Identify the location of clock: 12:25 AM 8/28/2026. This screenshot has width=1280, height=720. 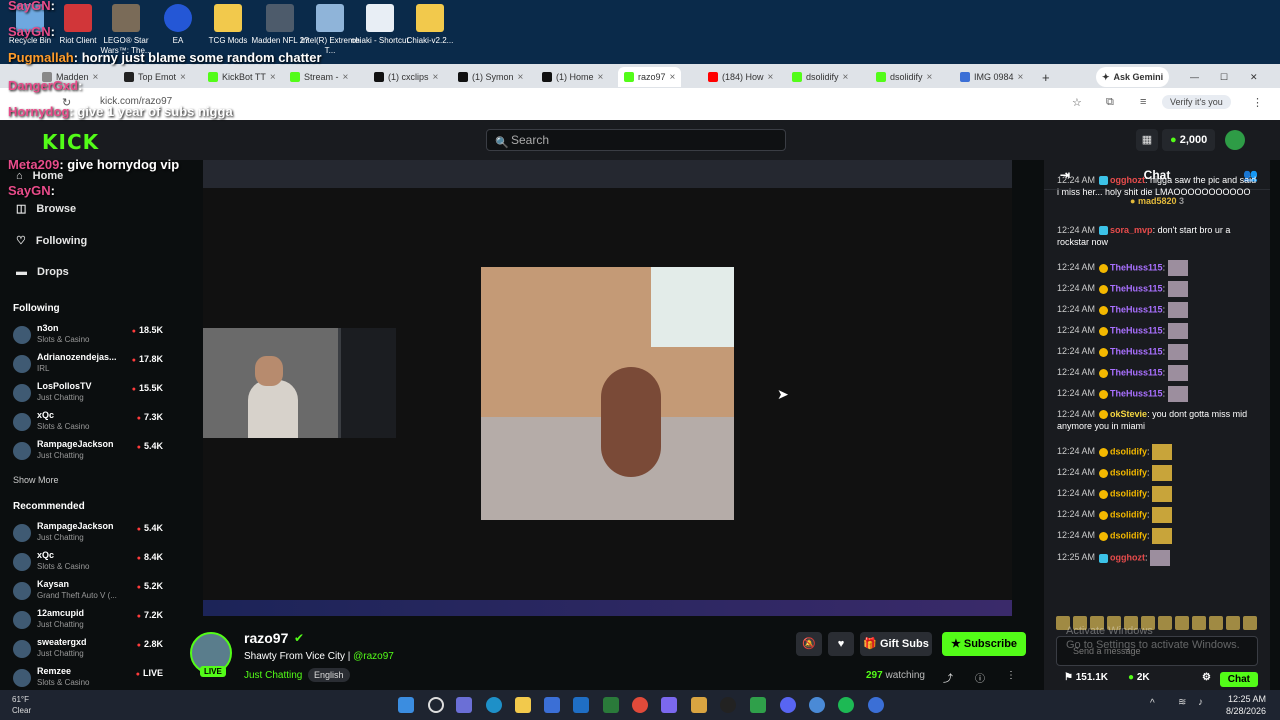
(1246, 705).